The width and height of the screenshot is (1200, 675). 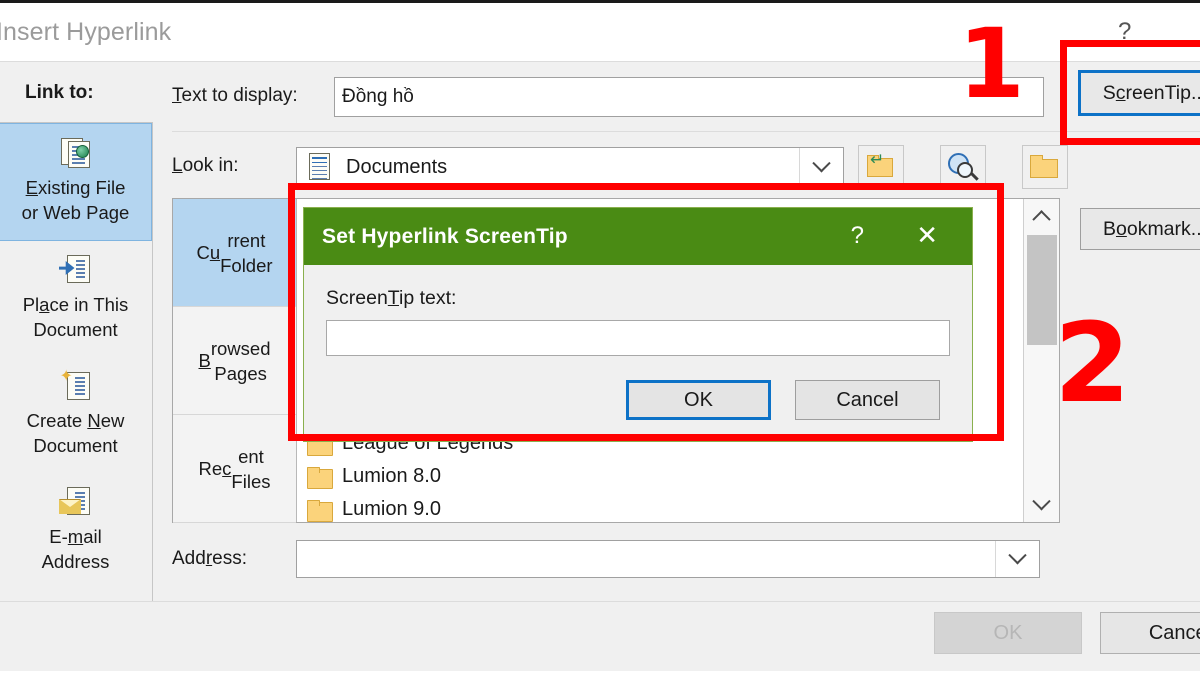 What do you see at coordinates (75, 270) in the screenshot?
I see `place-in-this-document-icon` at bounding box center [75, 270].